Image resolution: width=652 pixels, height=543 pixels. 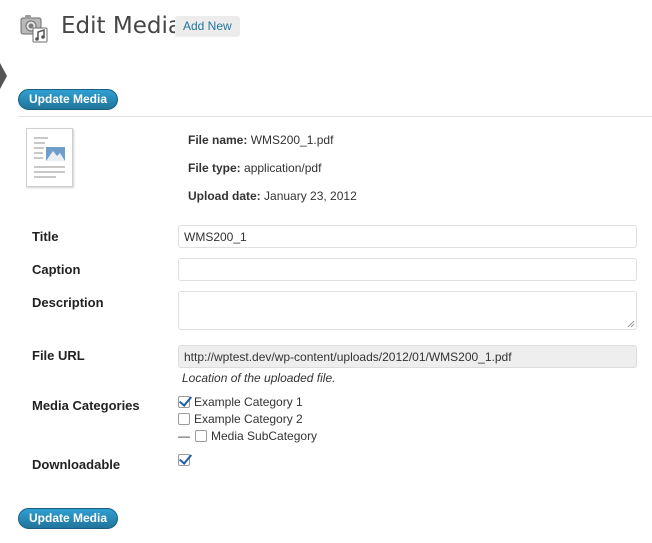 I want to click on downloadable-item, so click(x=186, y=460).